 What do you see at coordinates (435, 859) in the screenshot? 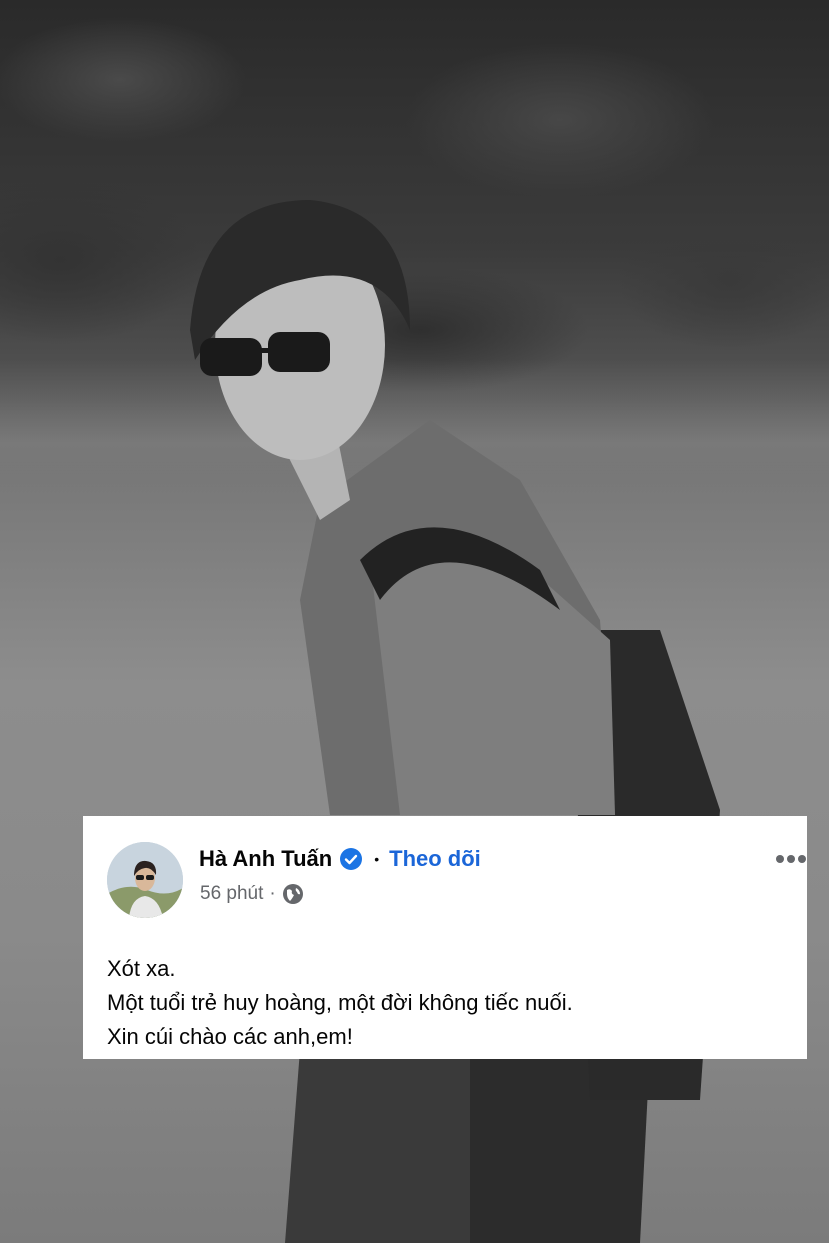
I see `follow-button: Theo dõi` at bounding box center [435, 859].